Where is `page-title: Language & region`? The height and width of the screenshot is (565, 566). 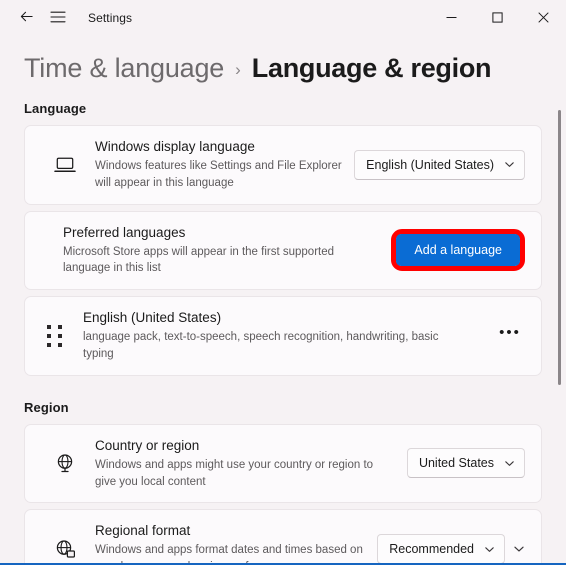
page-title: Language & region is located at coordinates (371, 67).